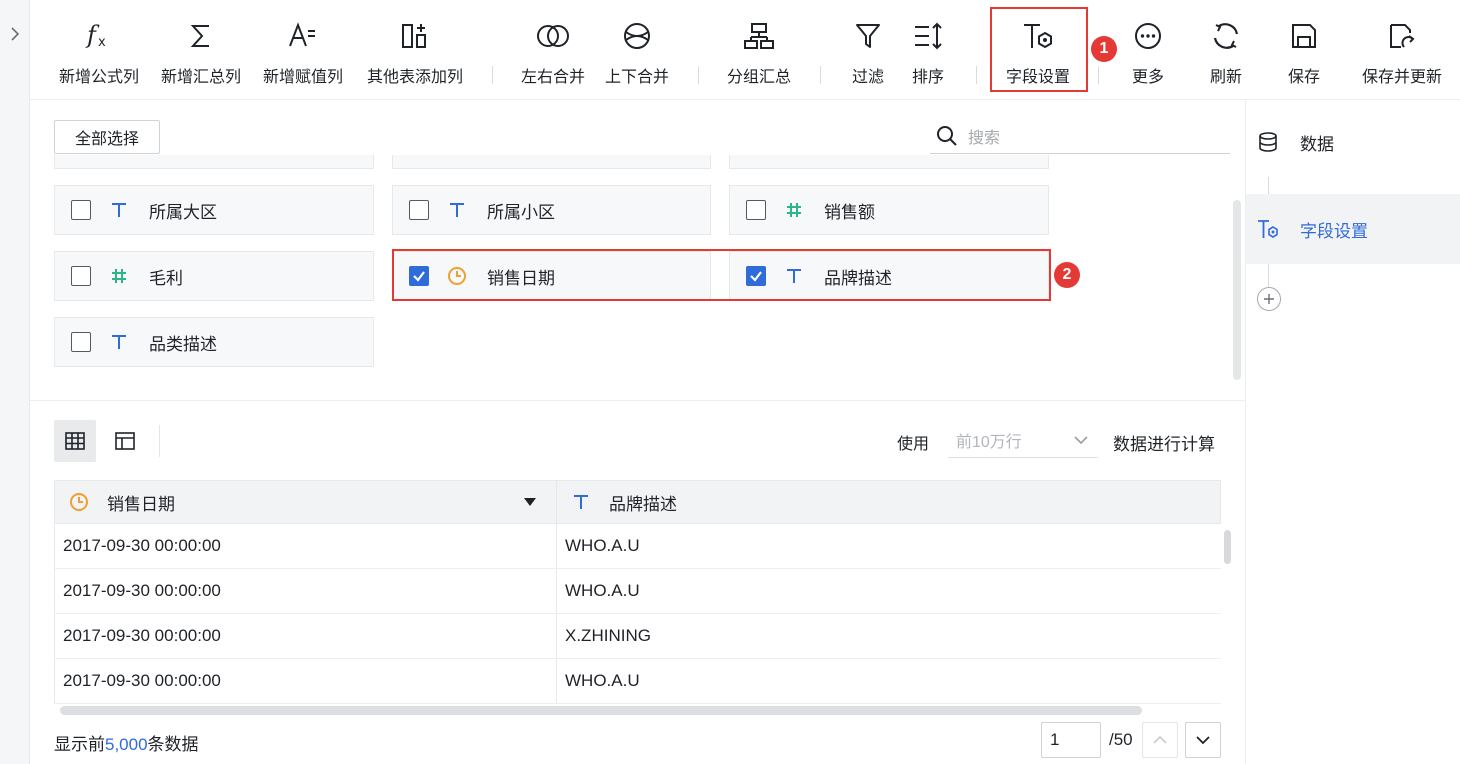  What do you see at coordinates (1121, 739) in the screenshot?
I see `page-total: /50` at bounding box center [1121, 739].